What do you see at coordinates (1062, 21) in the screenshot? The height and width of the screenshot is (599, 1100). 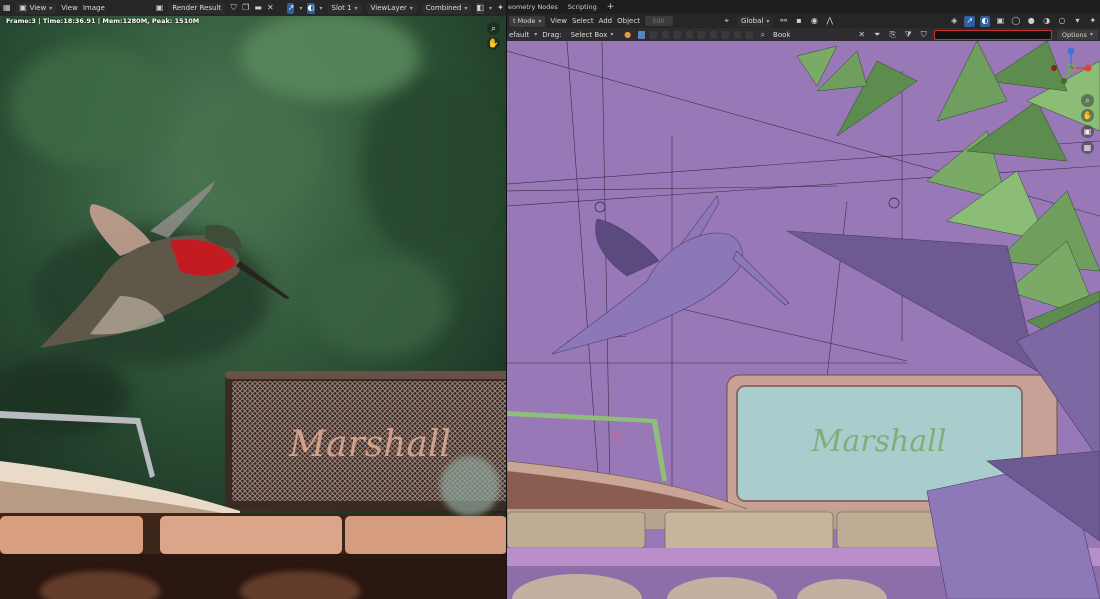 I see `rendered-shading-icon: ○` at bounding box center [1062, 21].